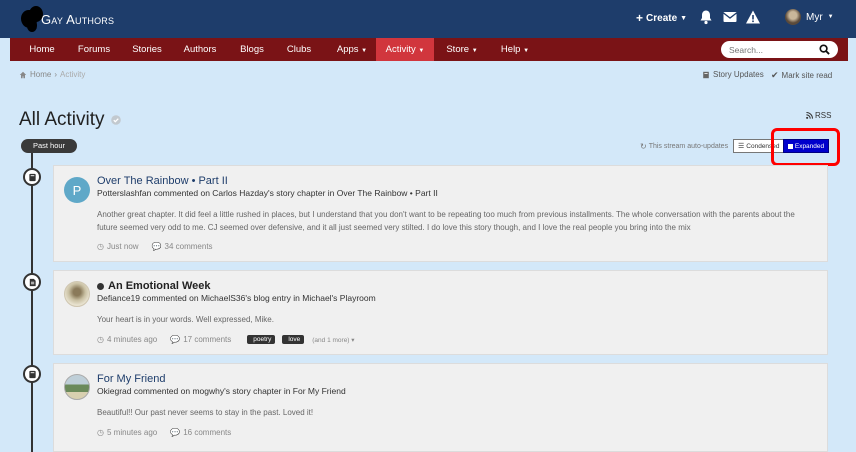  What do you see at coordinates (738, 74) in the screenshot?
I see `story-updates-label: Story Updates` at bounding box center [738, 74].